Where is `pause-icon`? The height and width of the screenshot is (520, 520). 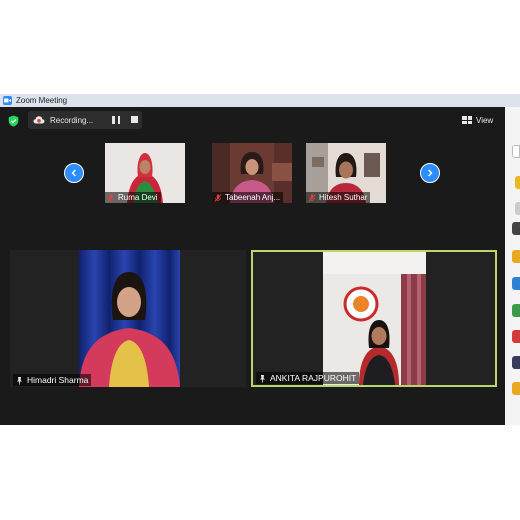 pause-icon is located at coordinates (116, 120).